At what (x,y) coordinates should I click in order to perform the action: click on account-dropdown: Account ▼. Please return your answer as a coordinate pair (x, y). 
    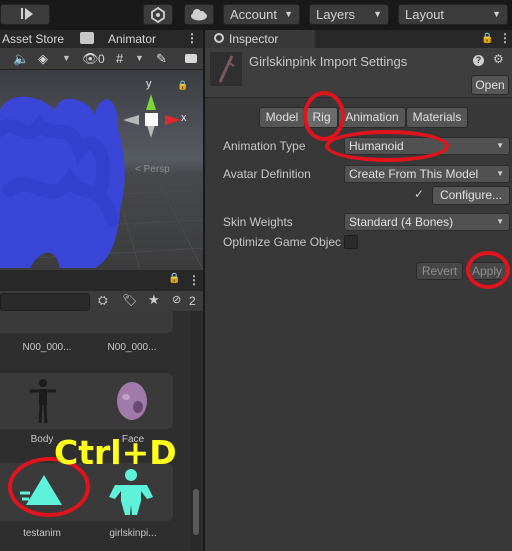
    Looking at the image, I should click on (261, 14).